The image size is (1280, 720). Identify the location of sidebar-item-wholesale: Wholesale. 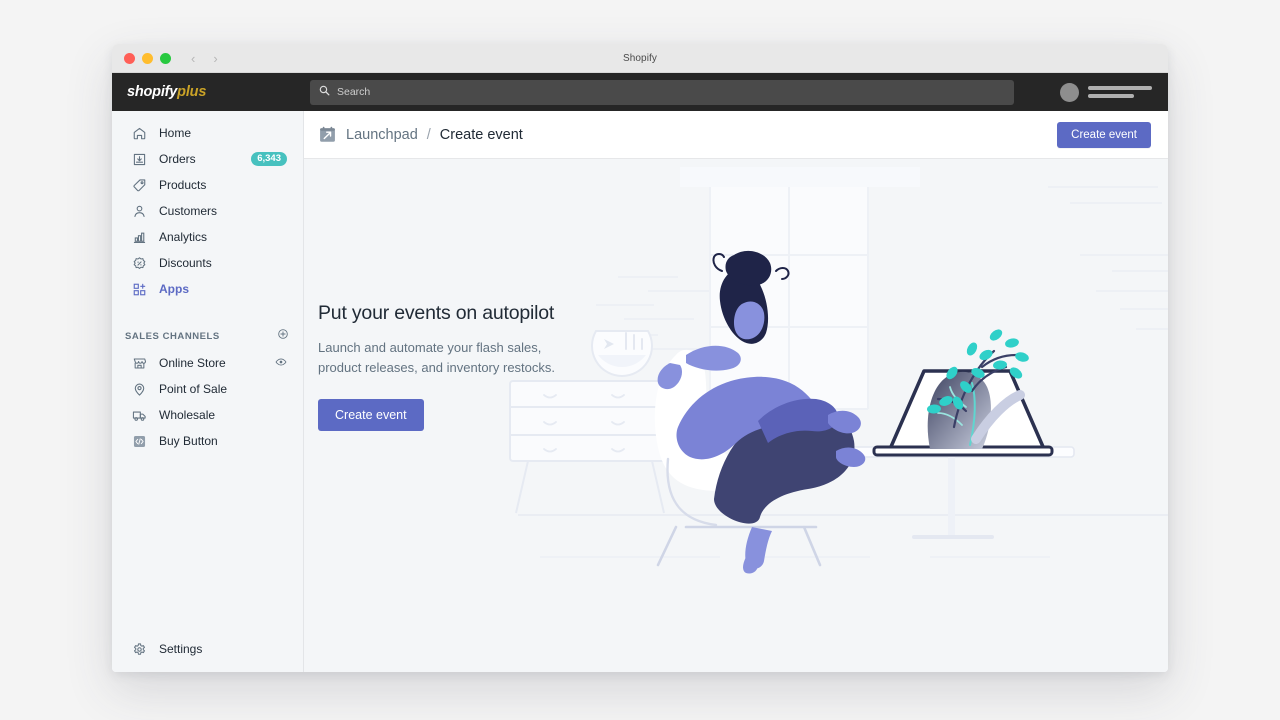
(207, 415).